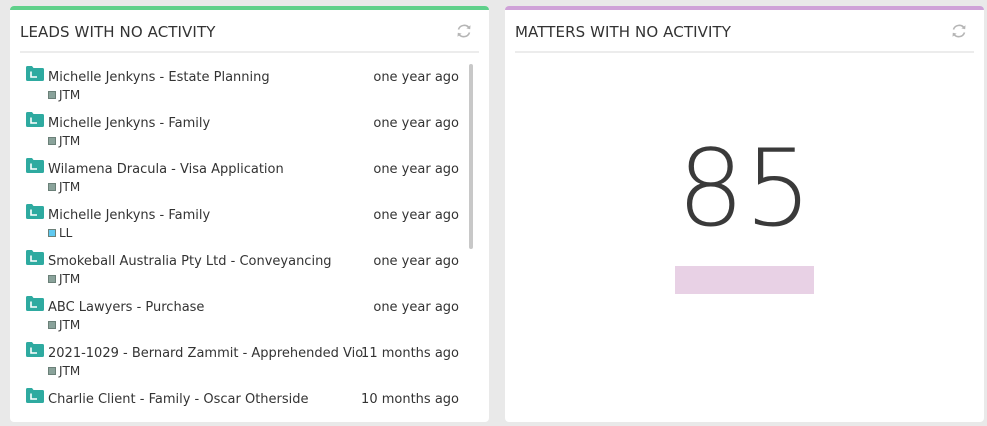  I want to click on lead-title: Wilamena Dracula - Visa Application, so click(166, 169).